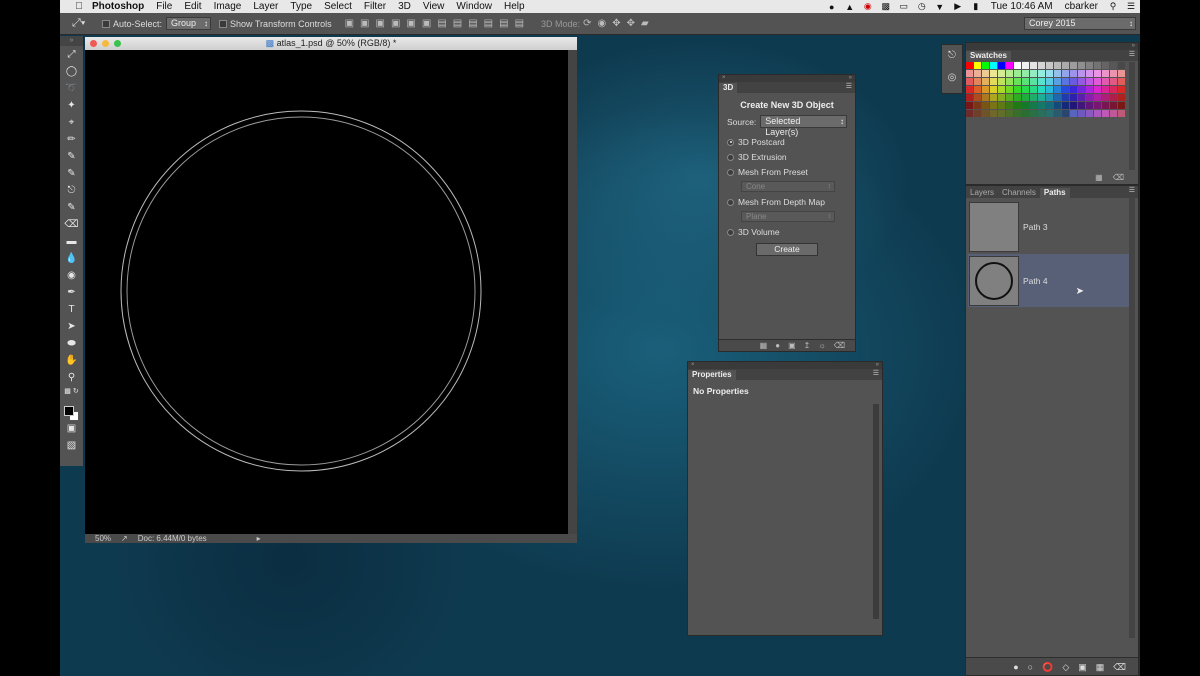 Image resolution: width=1200 pixels, height=676 pixels. What do you see at coordinates (572, 292) in the screenshot?
I see `canvas-vertical-scrollbar` at bounding box center [572, 292].